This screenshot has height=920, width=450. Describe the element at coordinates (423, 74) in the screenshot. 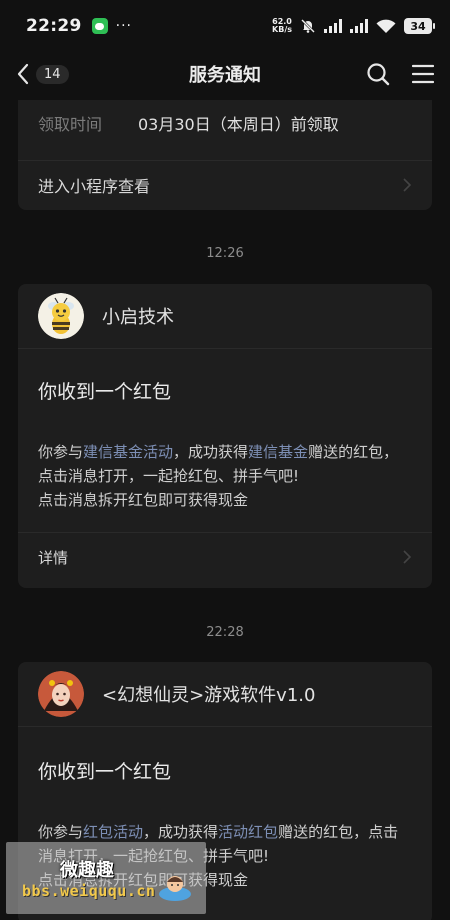

I see `menu-icon` at that location.